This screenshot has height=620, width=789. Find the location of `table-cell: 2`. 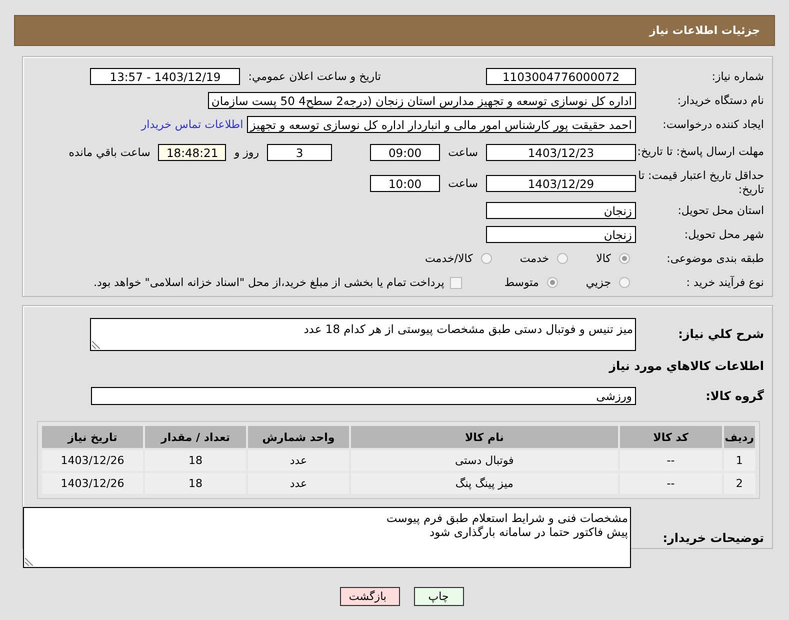

table-cell: 2 is located at coordinates (739, 483).